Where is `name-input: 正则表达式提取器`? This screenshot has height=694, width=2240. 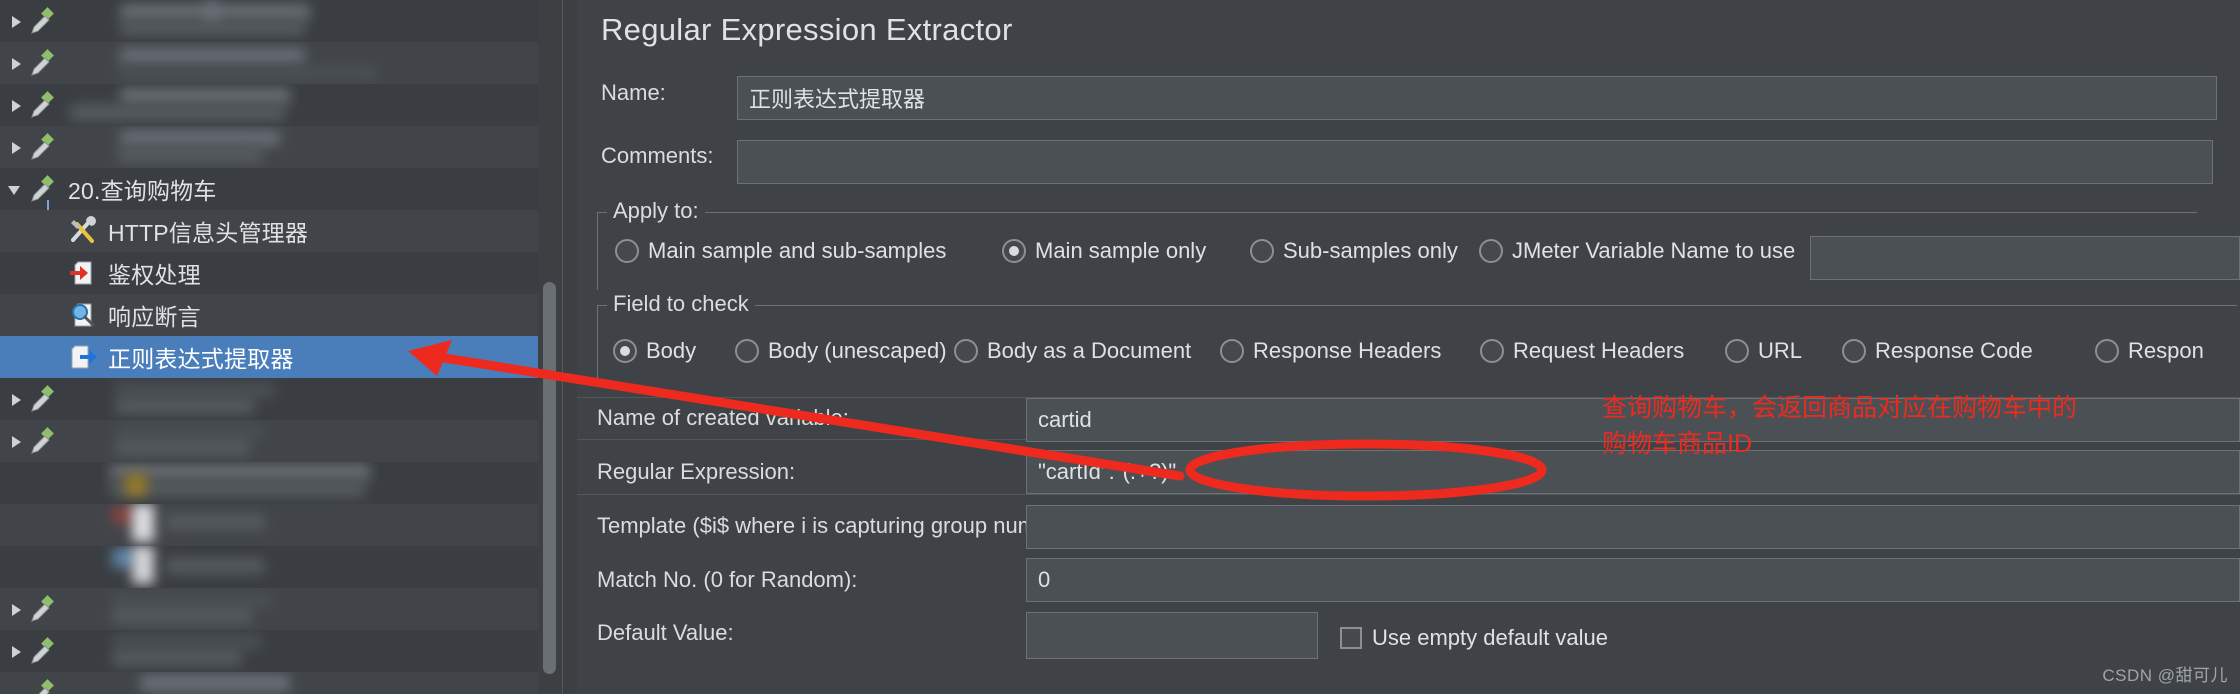
name-input: 正则表达式提取器 is located at coordinates (1477, 98).